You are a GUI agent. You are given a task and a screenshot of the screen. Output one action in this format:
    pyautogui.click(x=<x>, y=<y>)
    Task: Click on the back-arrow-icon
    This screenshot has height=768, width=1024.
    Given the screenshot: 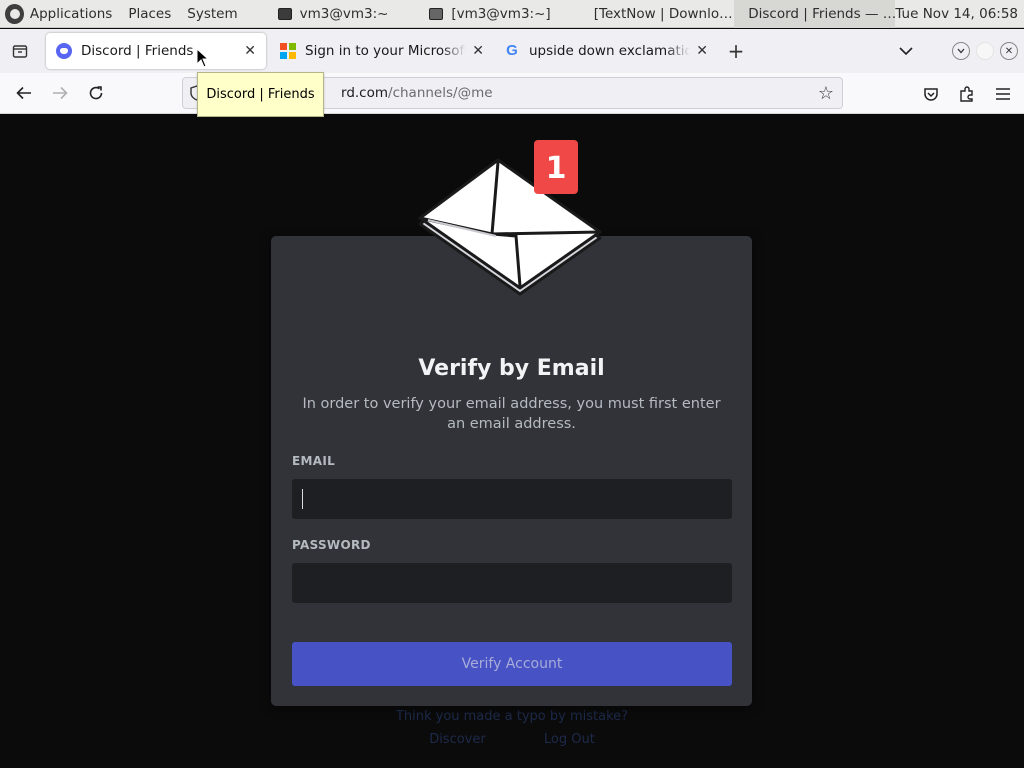 What is the action you would take?
    pyautogui.click(x=23, y=93)
    